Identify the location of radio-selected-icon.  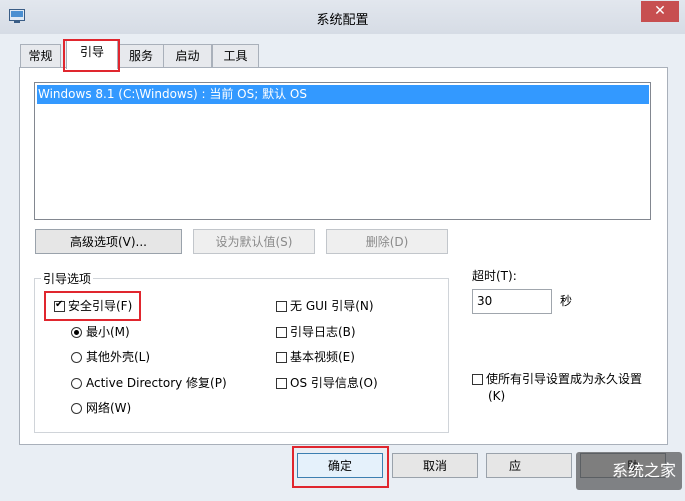
(76, 332).